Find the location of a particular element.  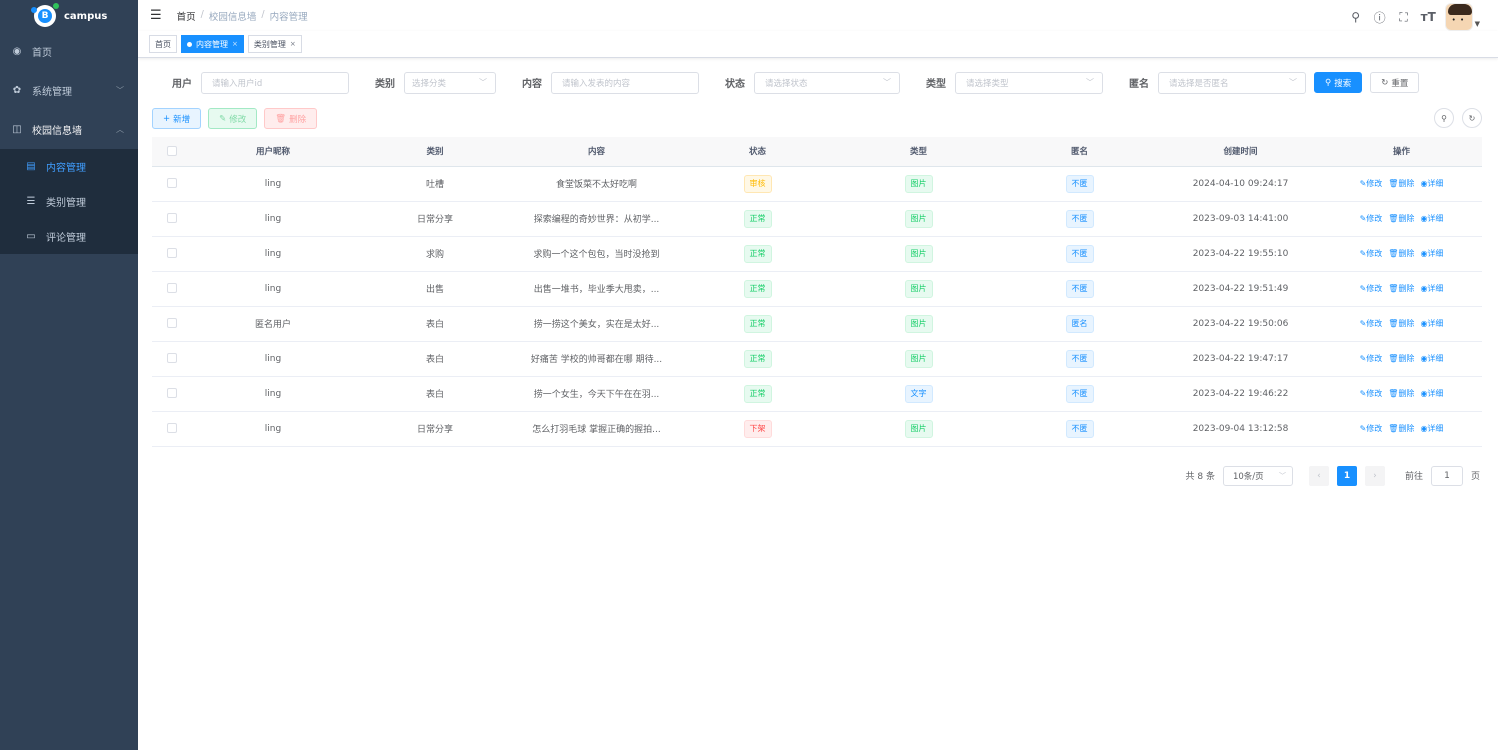

edit-button: ✎ 修改 is located at coordinates (233, 118).